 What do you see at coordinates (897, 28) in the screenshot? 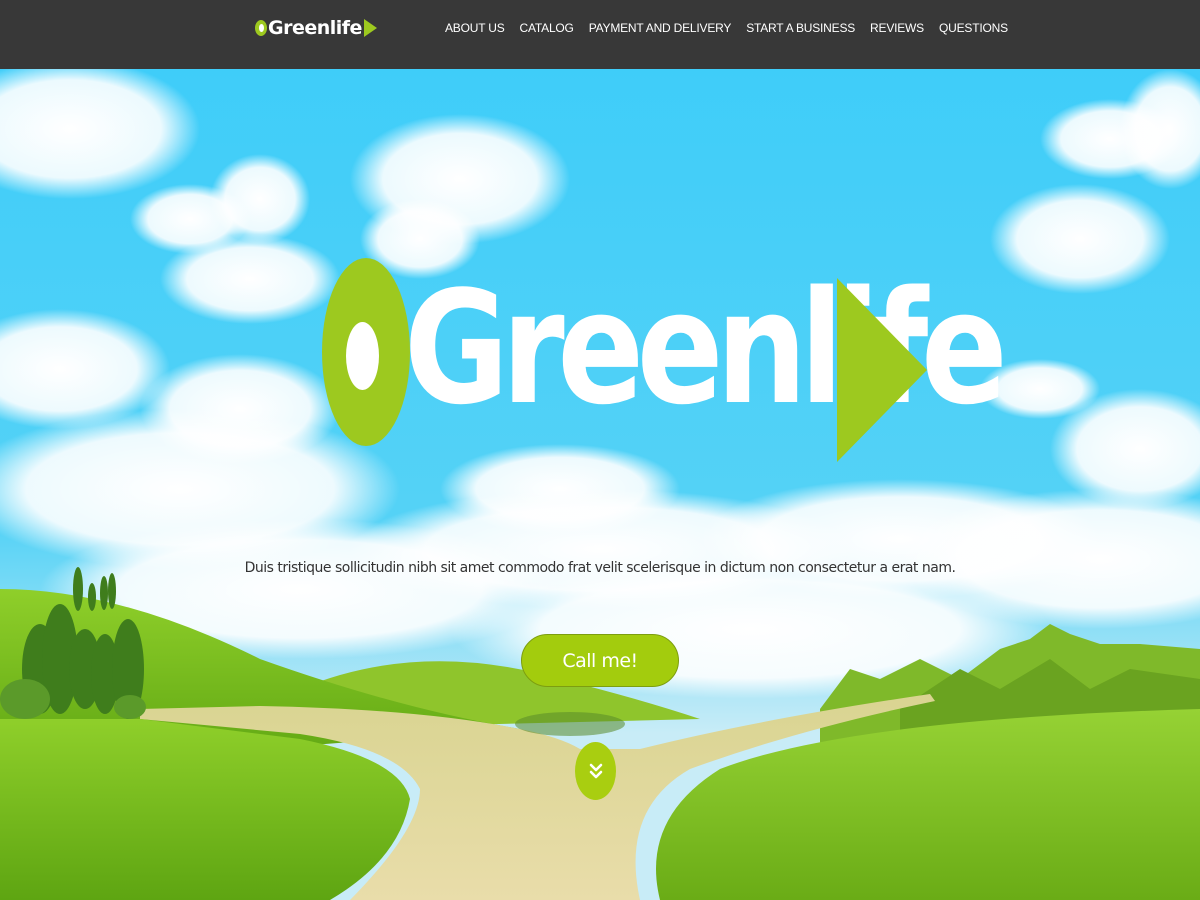
I see `nav-item-reviews: REVIEWS` at bounding box center [897, 28].